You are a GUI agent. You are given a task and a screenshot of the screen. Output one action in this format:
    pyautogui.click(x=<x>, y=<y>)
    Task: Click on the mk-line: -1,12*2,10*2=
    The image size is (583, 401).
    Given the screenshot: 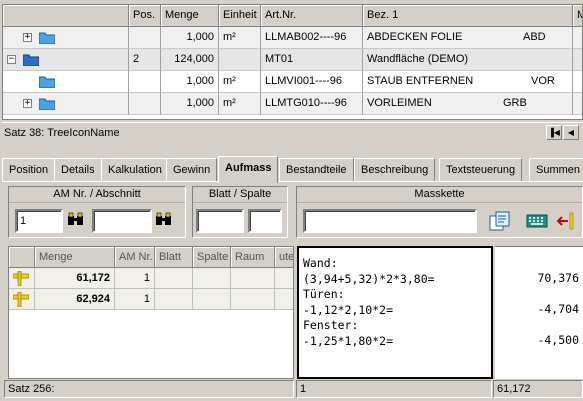 What is the action you would take?
    pyautogui.click(x=348, y=309)
    